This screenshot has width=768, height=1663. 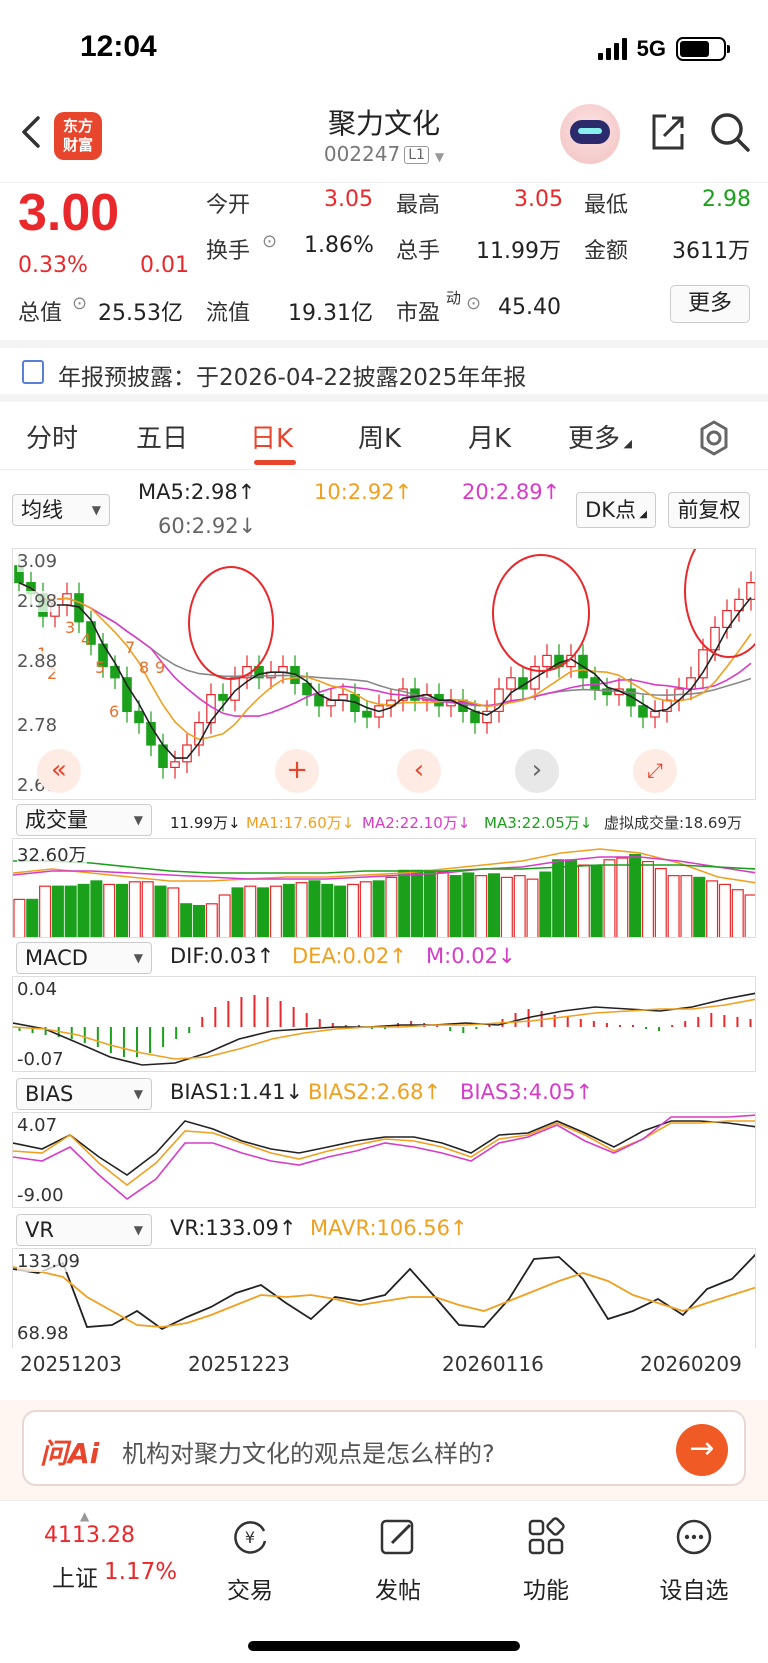 What do you see at coordinates (85, 1516) in the screenshot?
I see `caret-up-icon: ▲` at bounding box center [85, 1516].